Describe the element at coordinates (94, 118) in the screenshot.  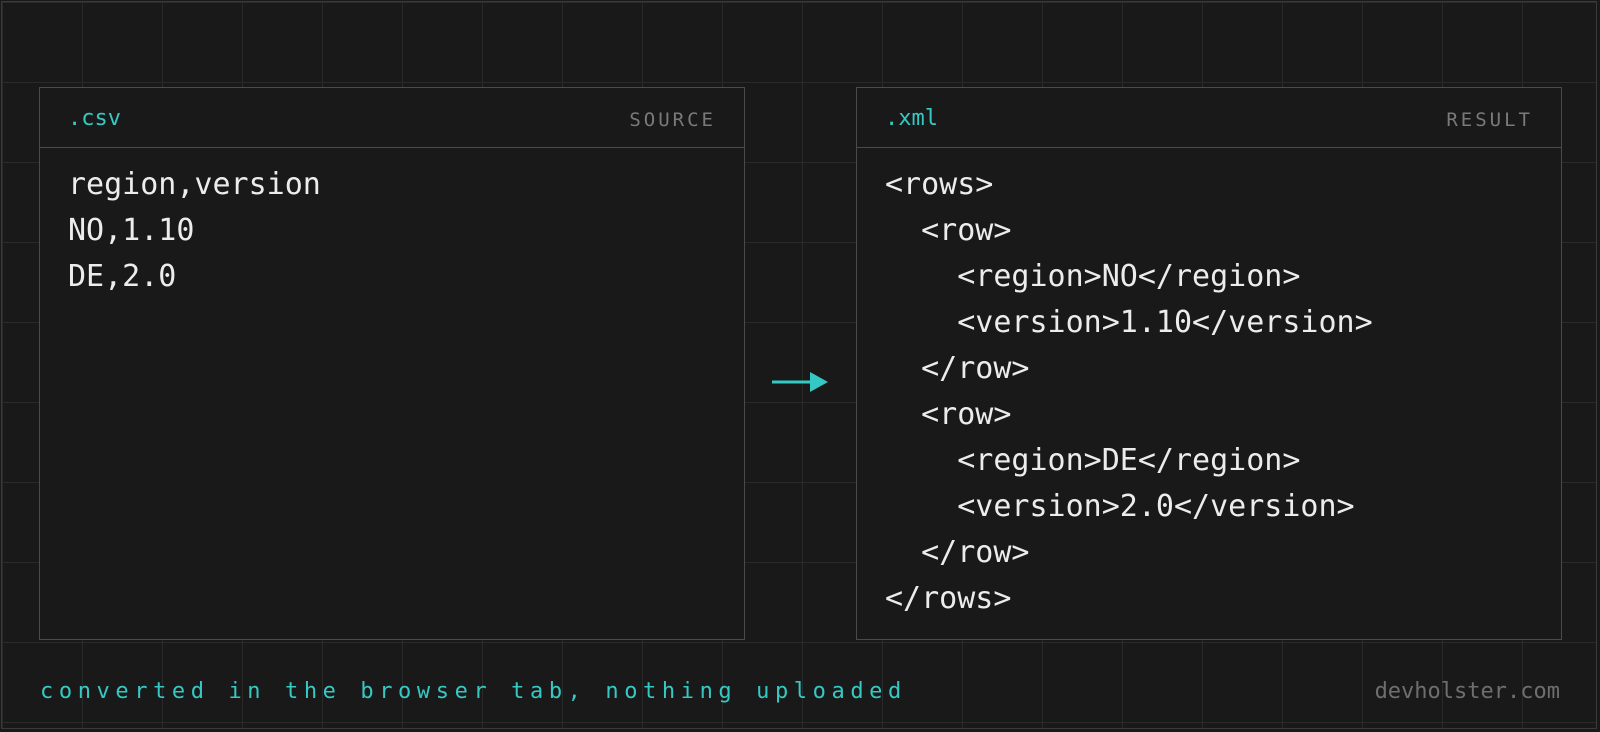
I see `source-extension-label: .csv` at that location.